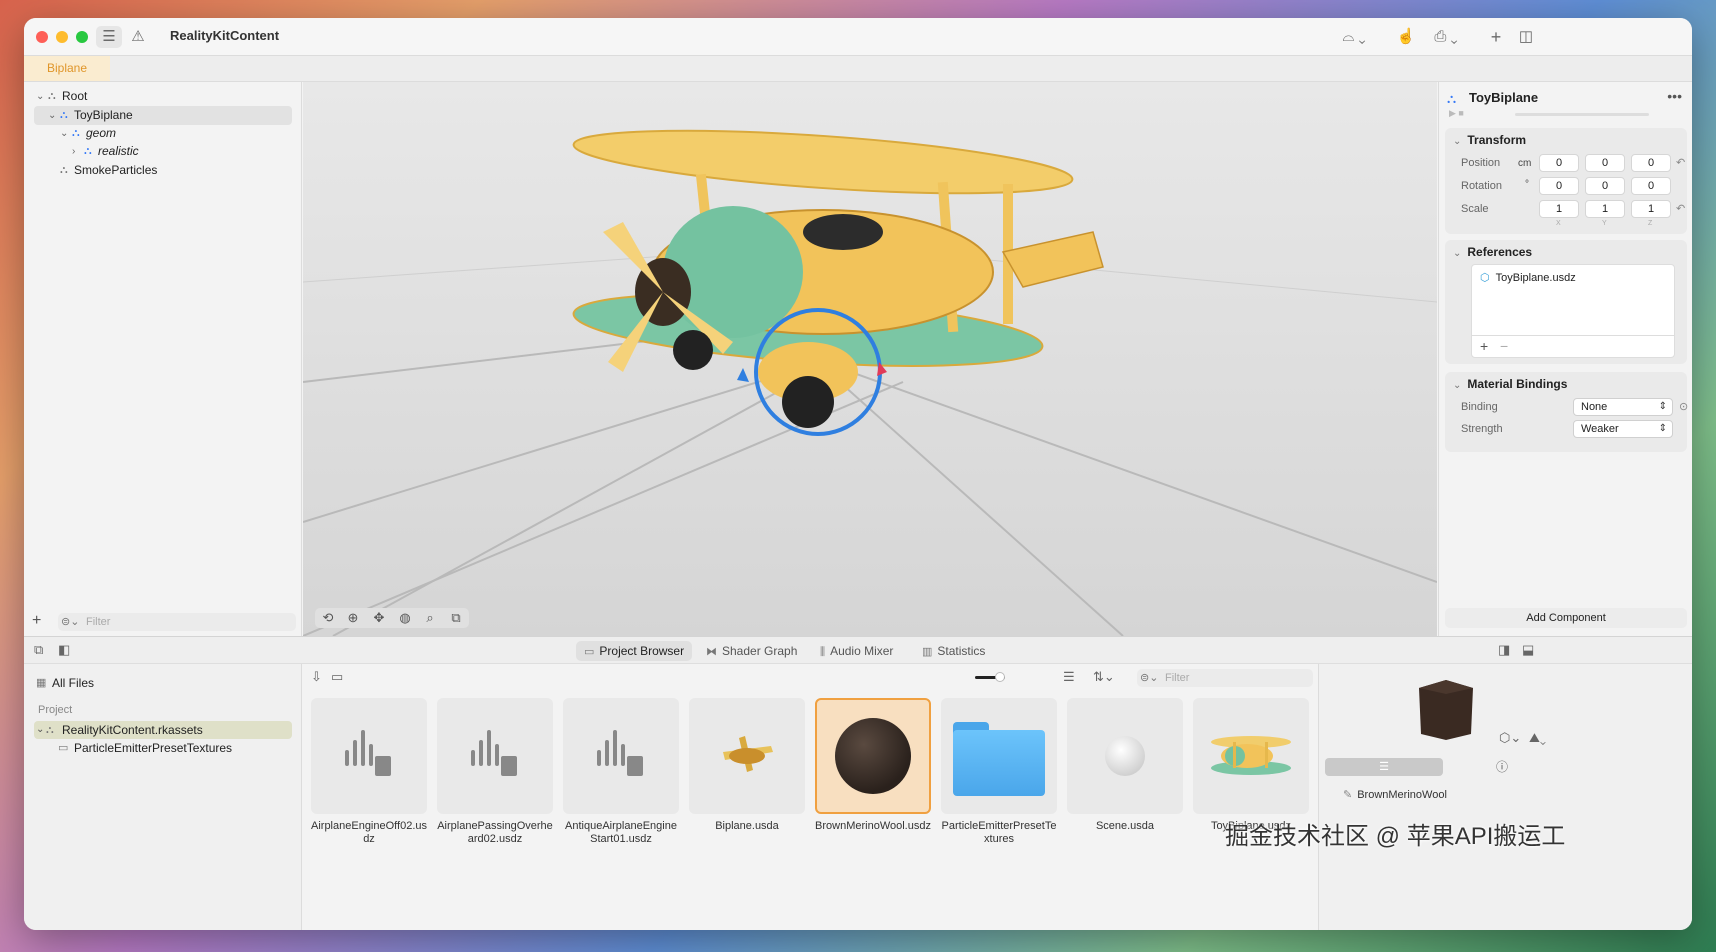 The image size is (1716, 952). What do you see at coordinates (1384, 767) in the screenshot?
I see `preview-list-tab: ☰` at bounding box center [1384, 767].